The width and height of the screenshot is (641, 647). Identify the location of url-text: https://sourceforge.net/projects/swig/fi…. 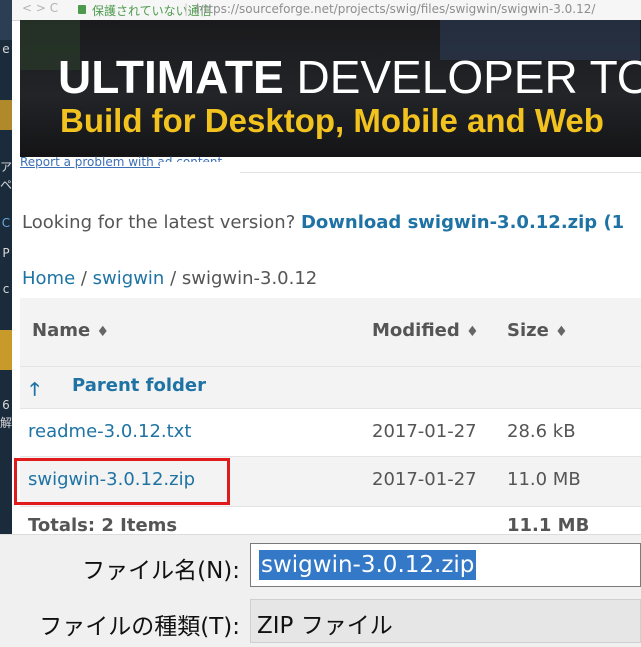
(395, 9).